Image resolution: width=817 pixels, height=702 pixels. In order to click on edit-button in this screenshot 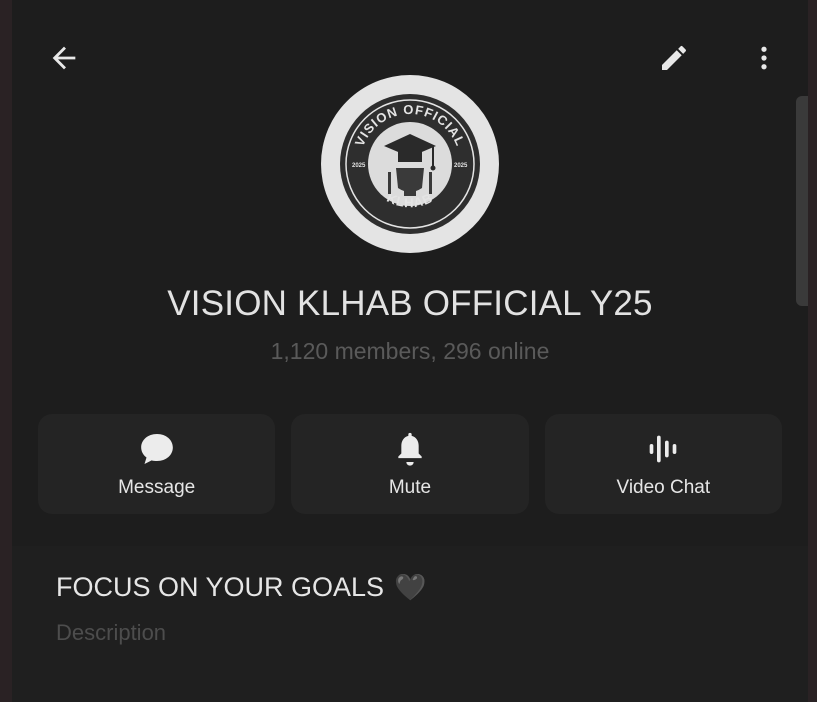, I will do `click(674, 60)`.